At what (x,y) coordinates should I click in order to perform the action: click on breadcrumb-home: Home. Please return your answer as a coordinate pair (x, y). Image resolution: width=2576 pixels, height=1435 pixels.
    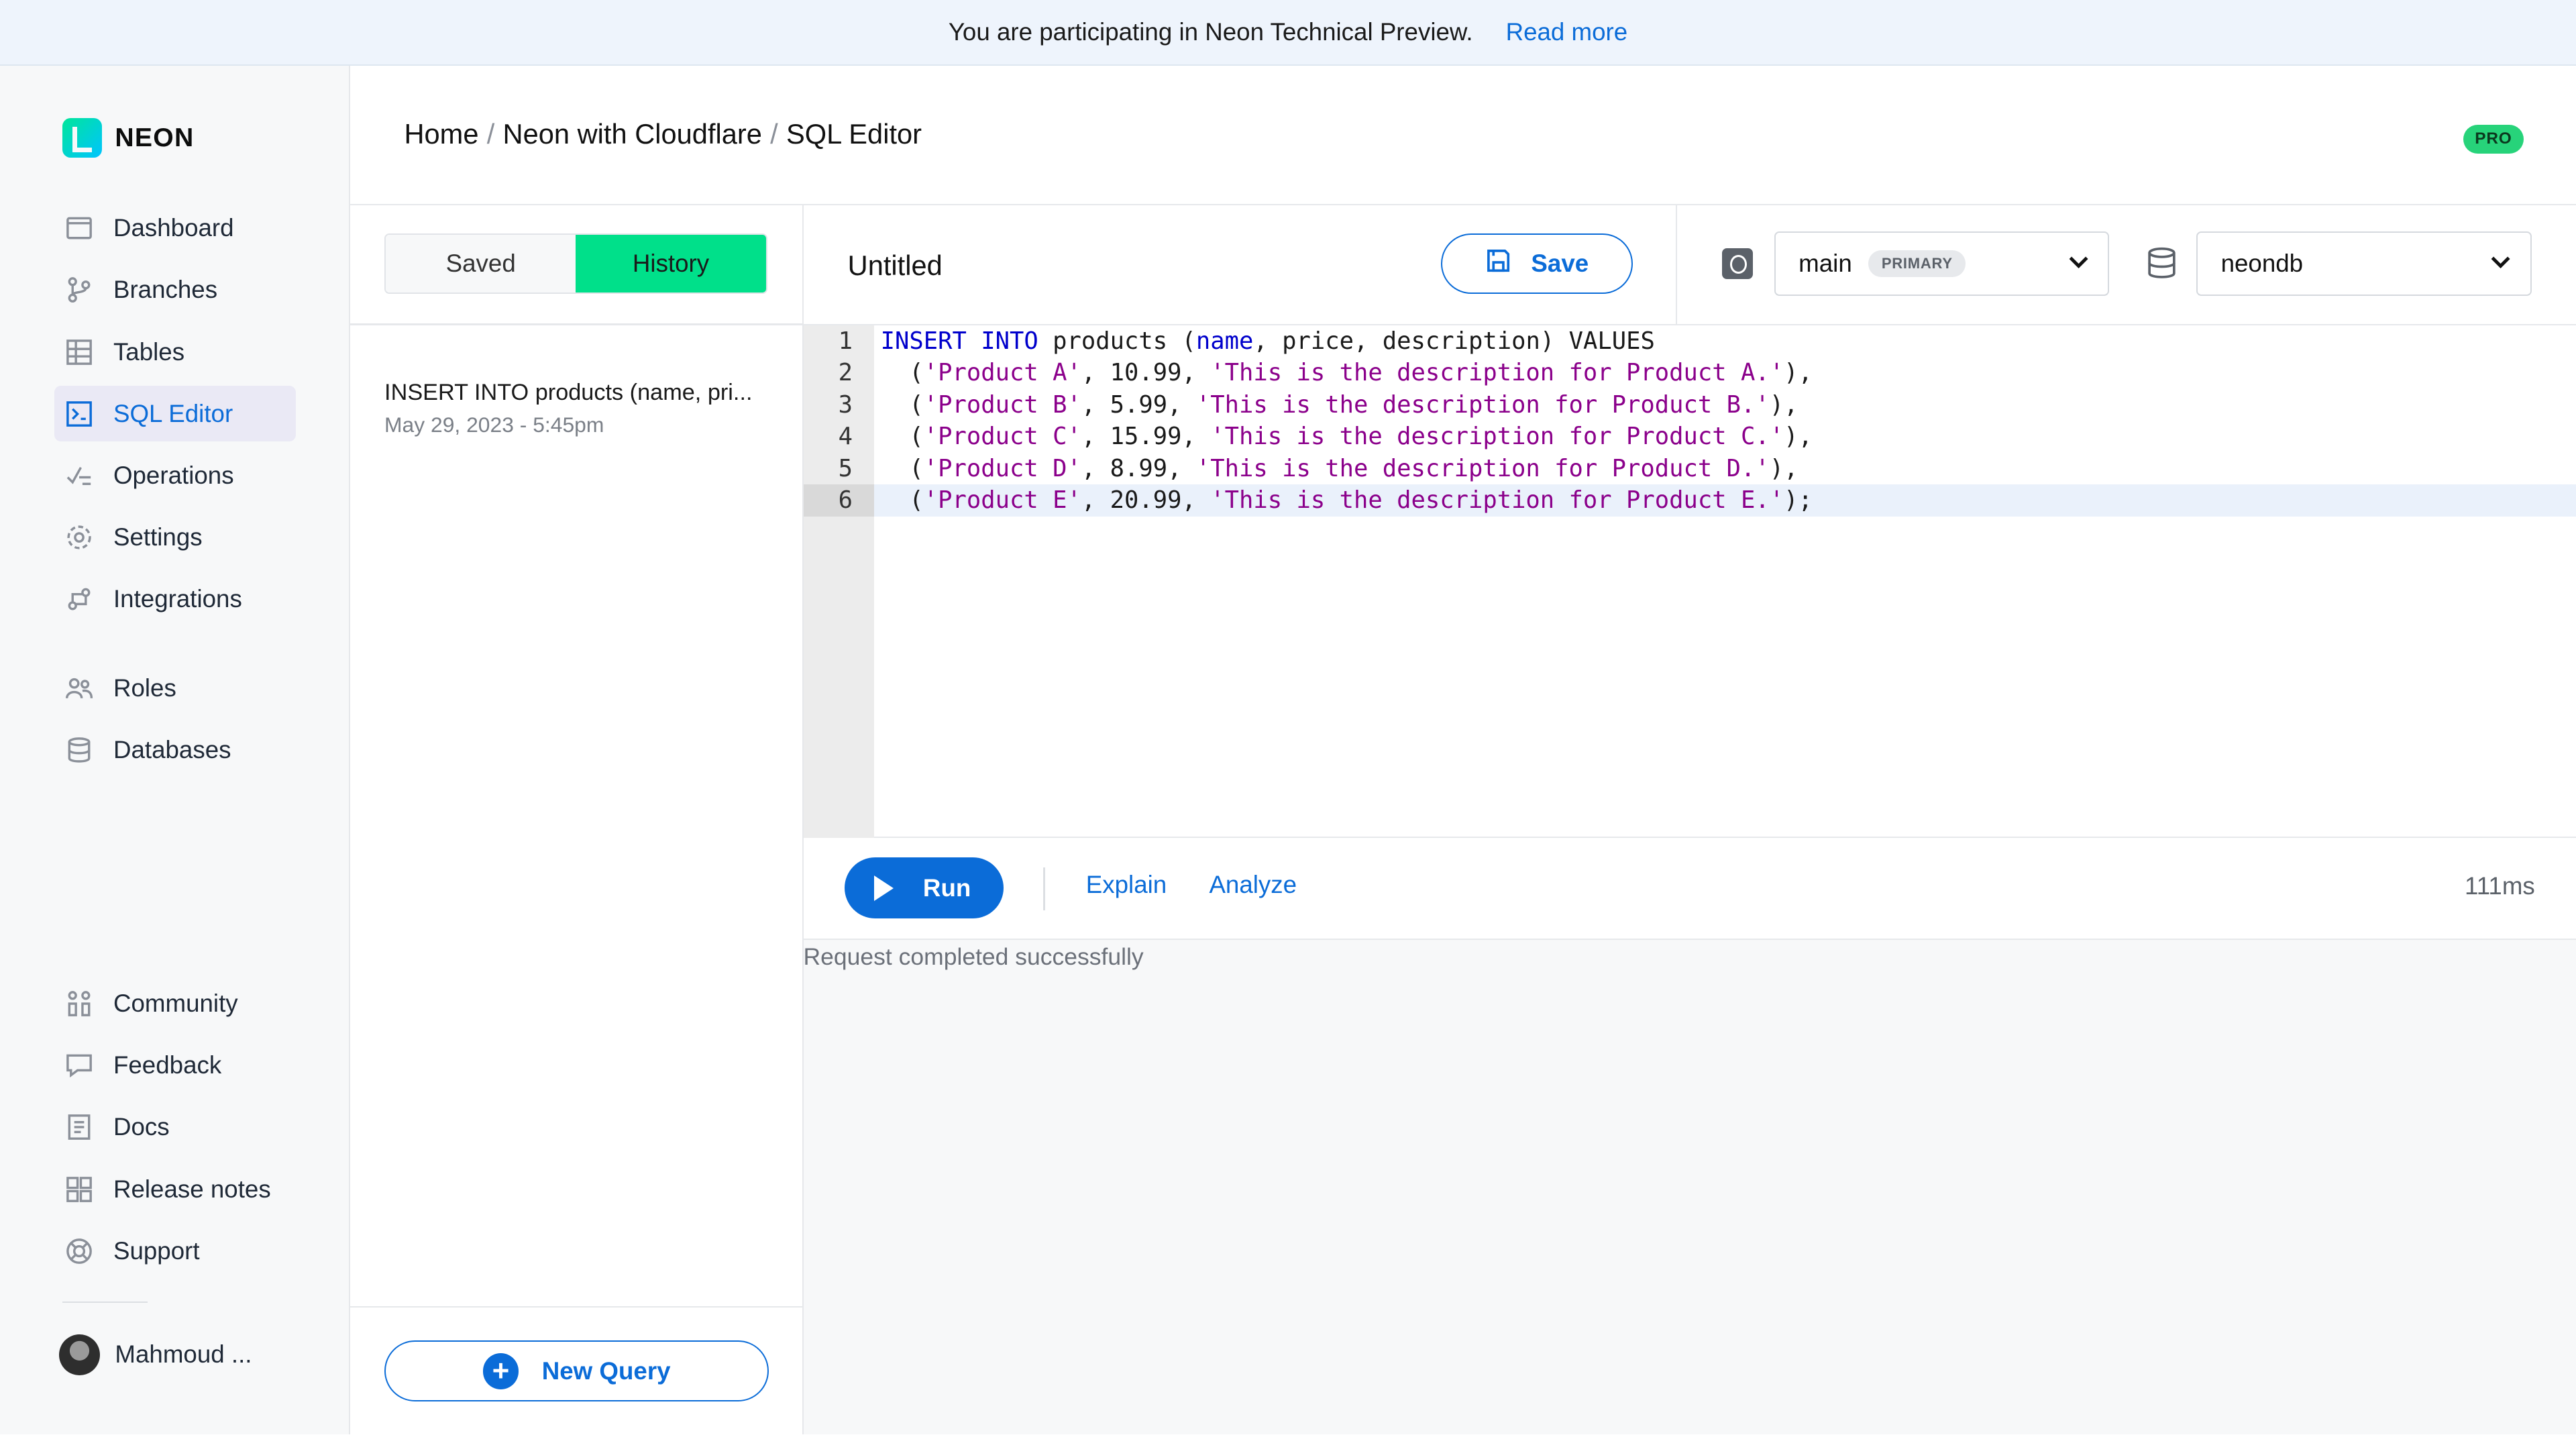
    Looking at the image, I should click on (441, 134).